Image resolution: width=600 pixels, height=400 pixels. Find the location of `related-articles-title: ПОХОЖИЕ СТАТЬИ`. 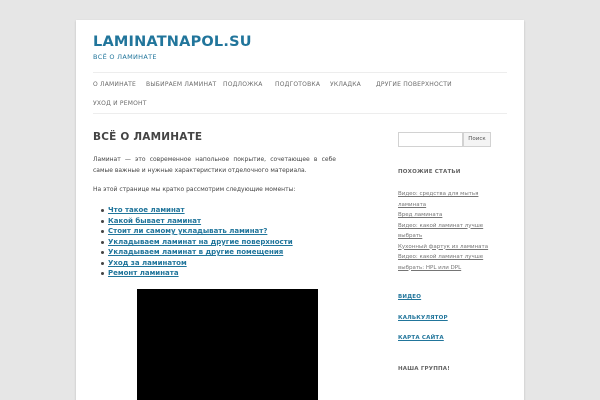

related-articles-title: ПОХОЖИЕ СТАТЬИ is located at coordinates (429, 172).